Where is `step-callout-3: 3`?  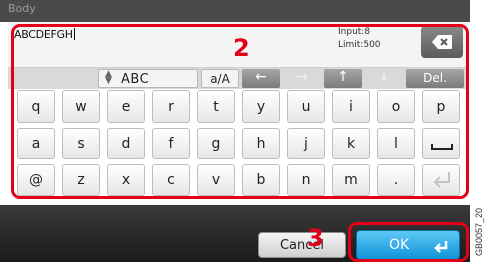 step-callout-3: 3 is located at coordinates (315, 238).